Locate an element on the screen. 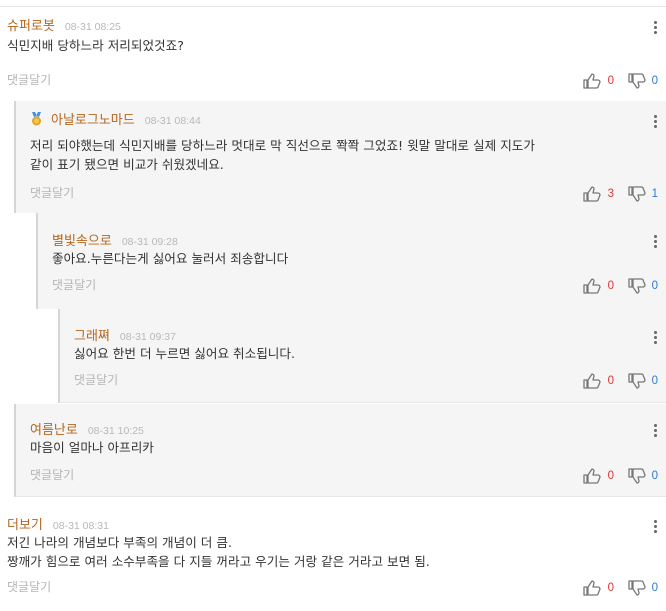 The image size is (666, 611). comment-line: 싫어요 한번 더 누르면 싫어요 취소됩니다. is located at coordinates (184, 353).